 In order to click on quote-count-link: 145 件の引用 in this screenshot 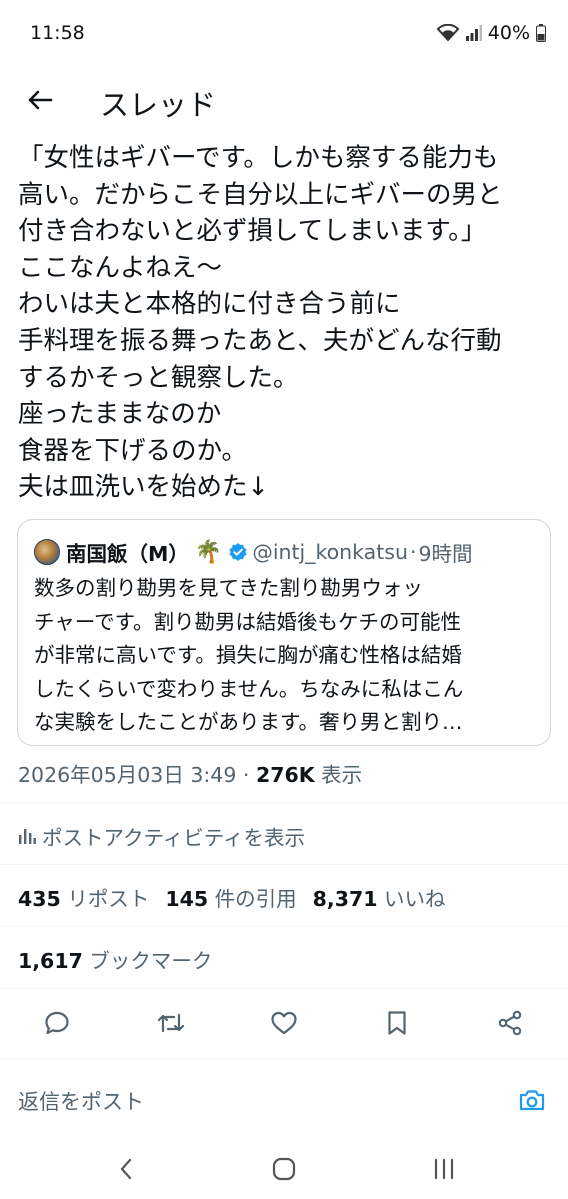, I will do `click(230, 899)`.